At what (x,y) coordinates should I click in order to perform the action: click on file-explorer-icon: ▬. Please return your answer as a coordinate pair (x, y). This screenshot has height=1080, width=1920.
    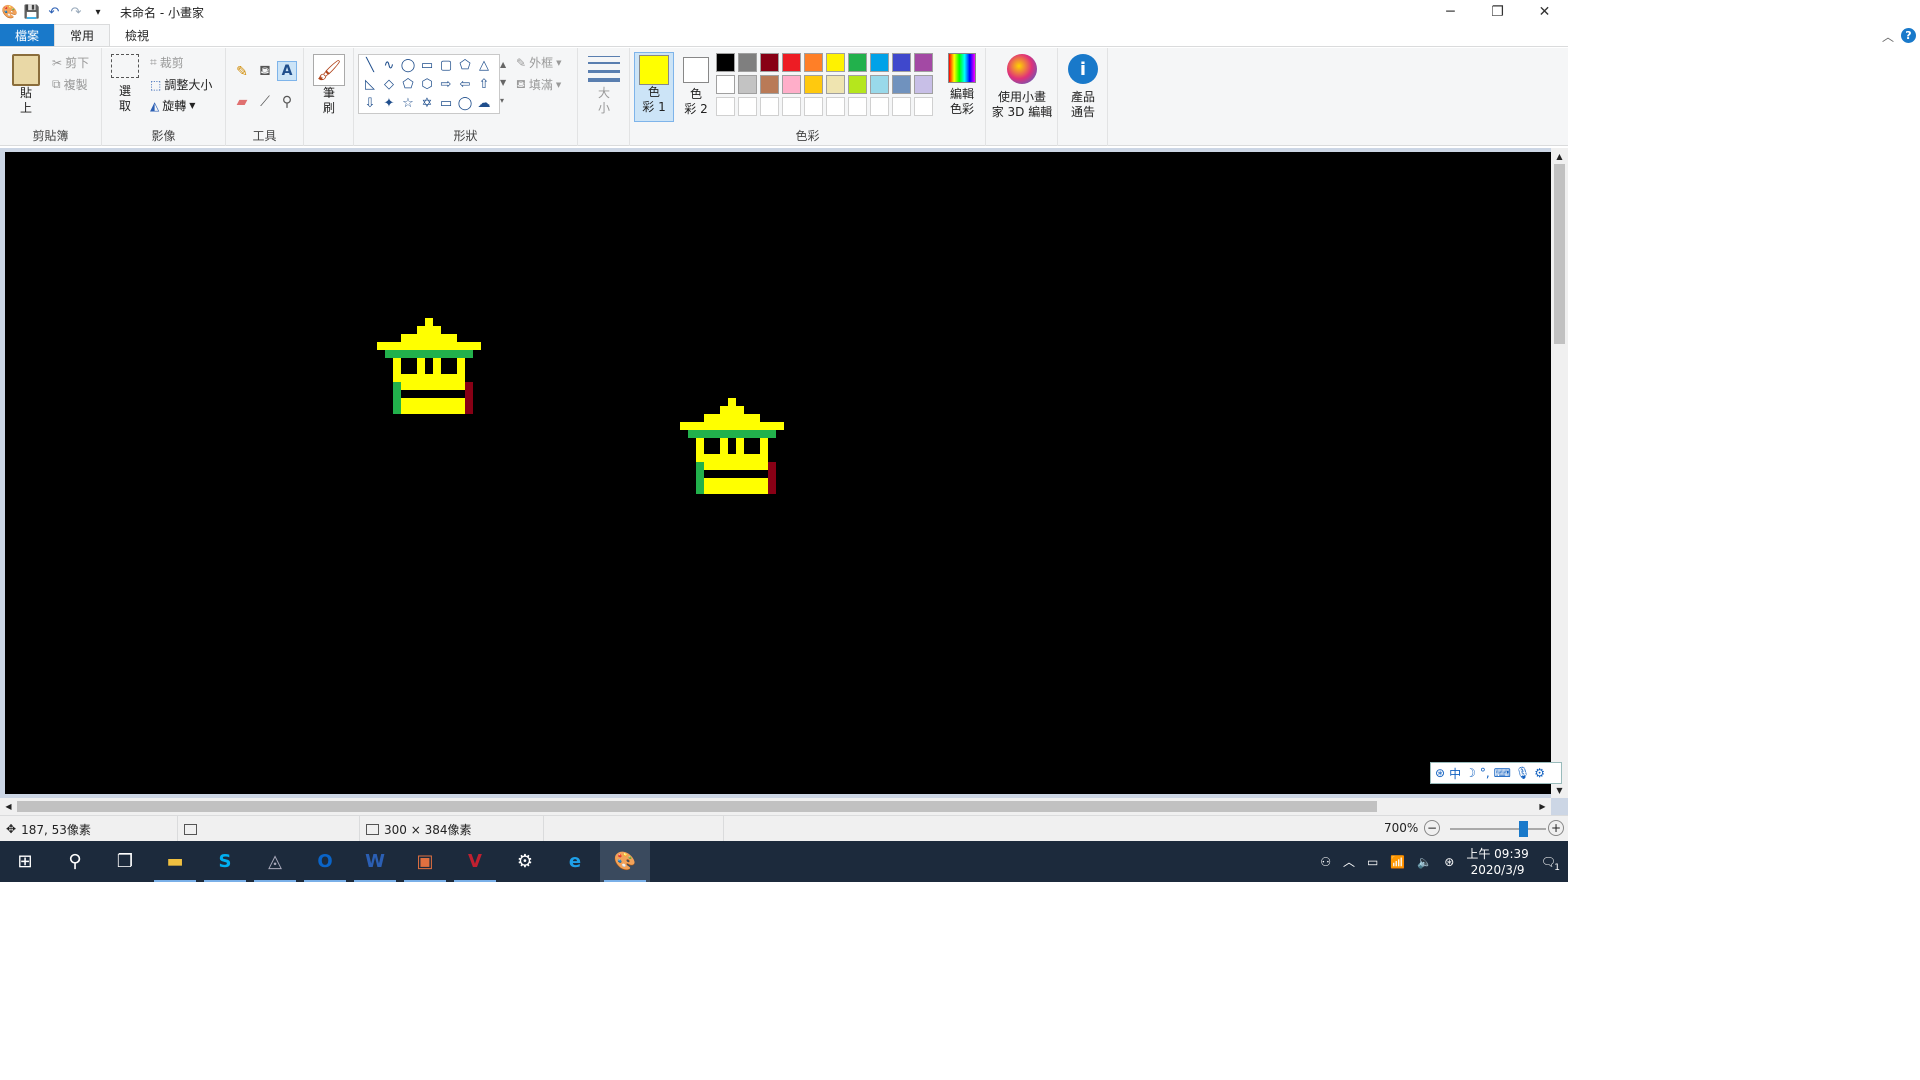
    Looking at the image, I should click on (175, 861).